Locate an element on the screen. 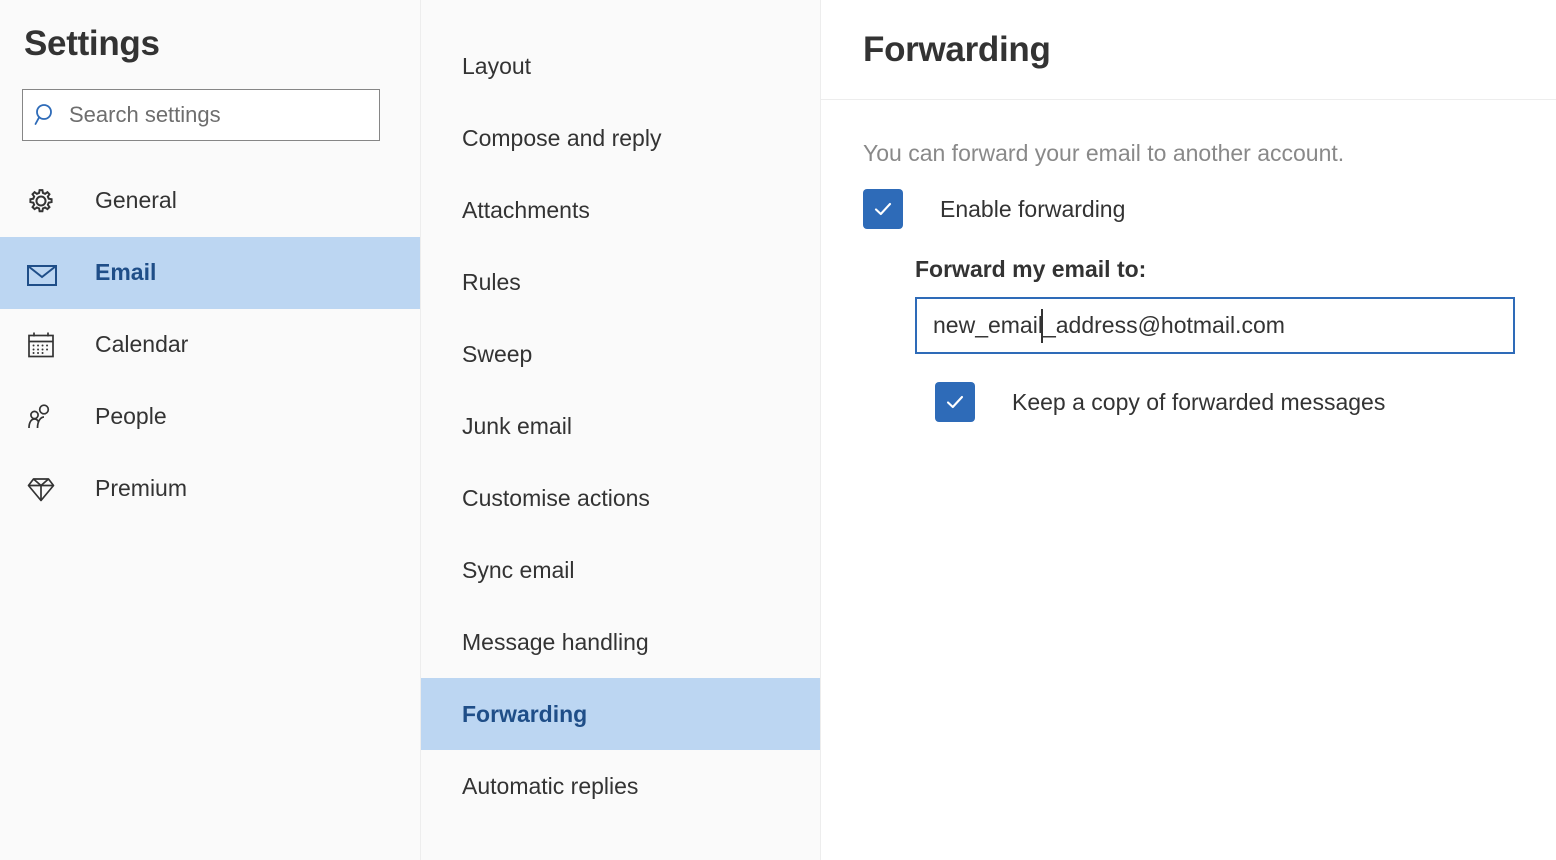 This screenshot has height=860, width=1556. calendar-icon is located at coordinates (48, 345).